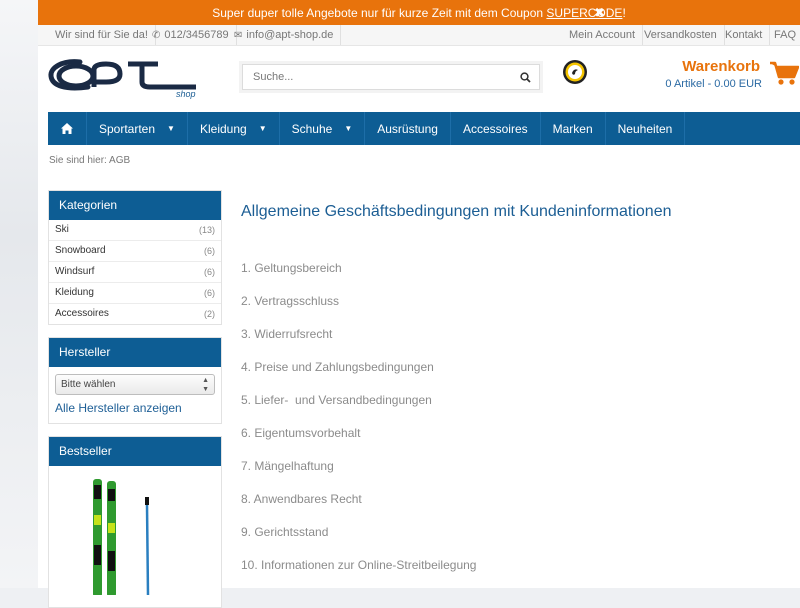 The width and height of the screenshot is (800, 608). What do you see at coordinates (196, 35) in the screenshot?
I see `phone-number: 012/3456789` at bounding box center [196, 35].